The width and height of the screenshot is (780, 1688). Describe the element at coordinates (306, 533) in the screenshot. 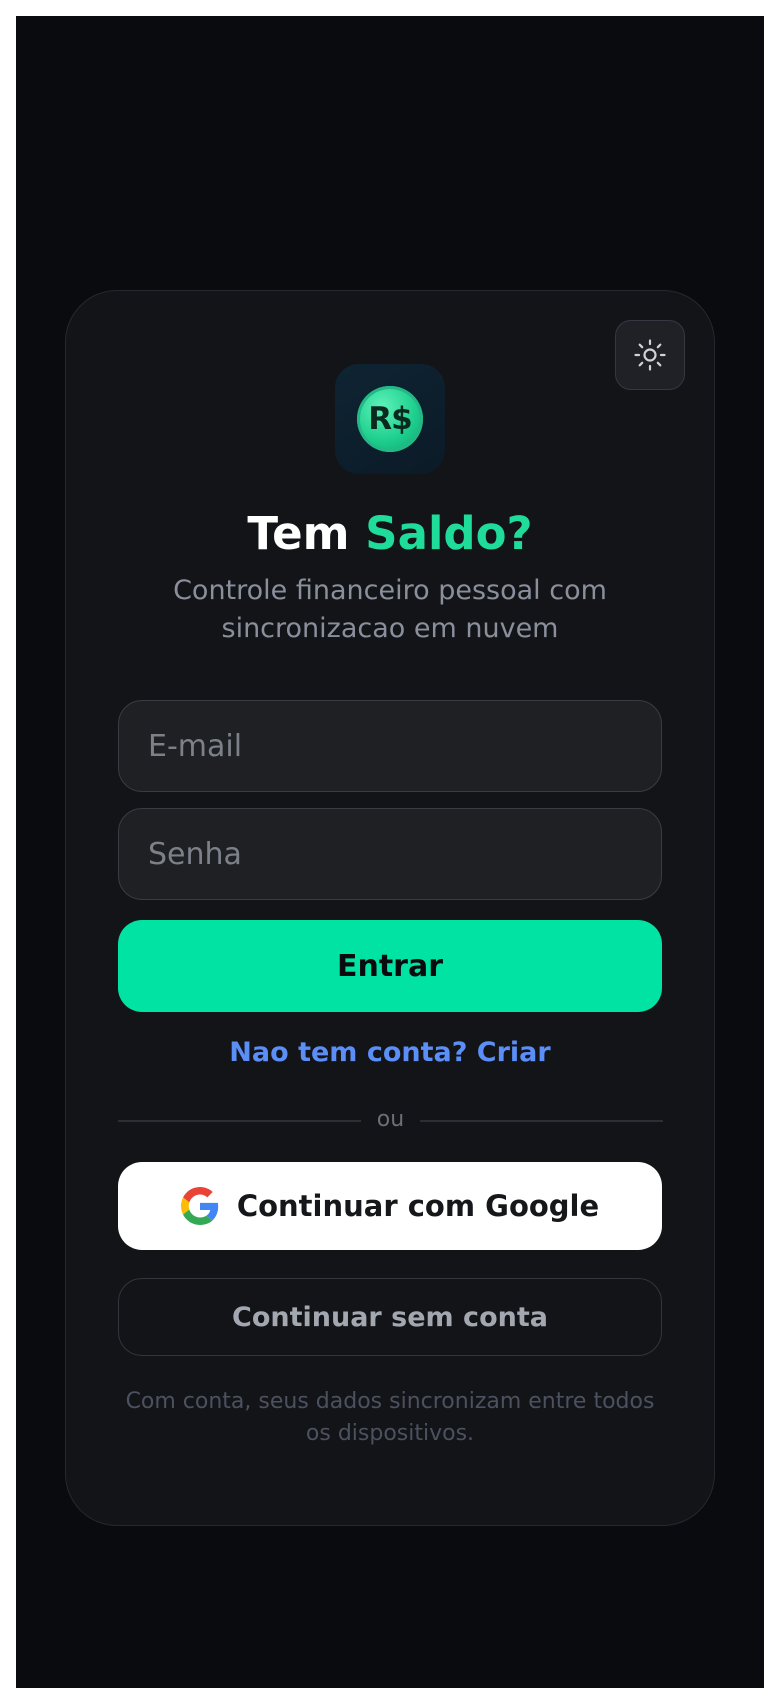

I see `title-part-1: Tem` at that location.